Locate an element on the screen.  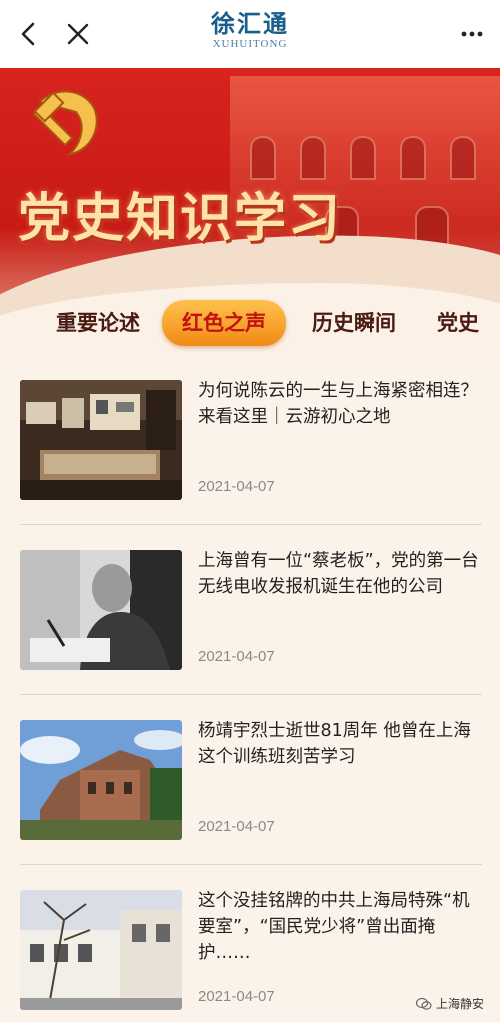
brand-logo: 徐汇通 XUHUITONG is located at coordinates (250, 30).